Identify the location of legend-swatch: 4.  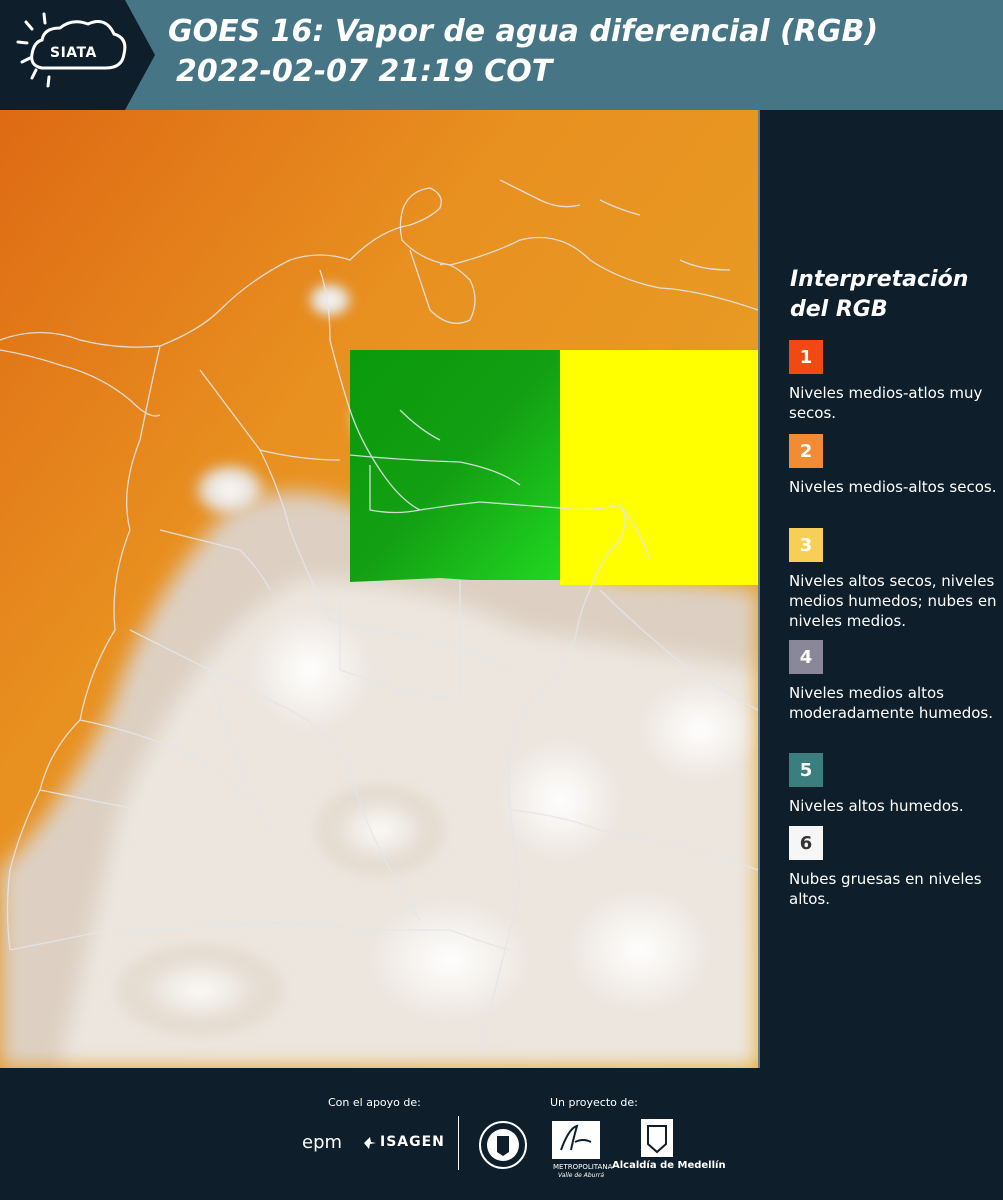
(806, 657).